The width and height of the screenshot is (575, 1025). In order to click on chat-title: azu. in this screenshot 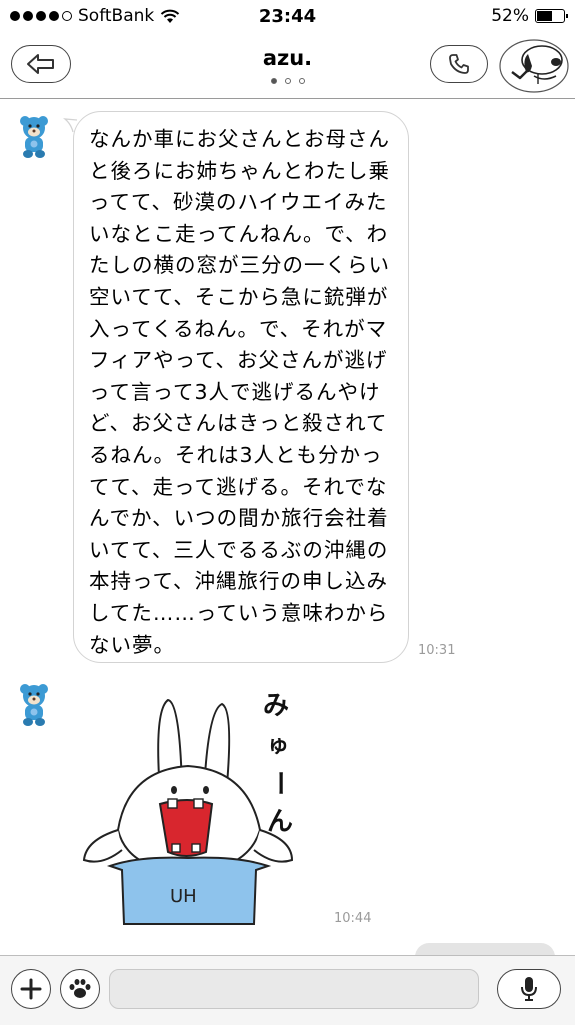, I will do `click(287, 58)`.